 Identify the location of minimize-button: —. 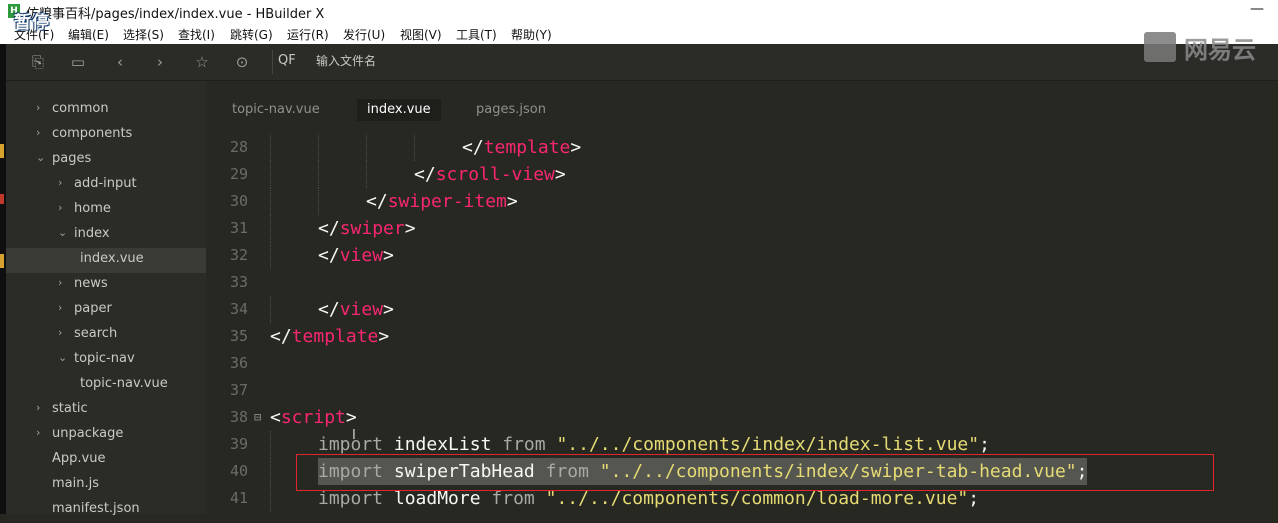
(1257, 9).